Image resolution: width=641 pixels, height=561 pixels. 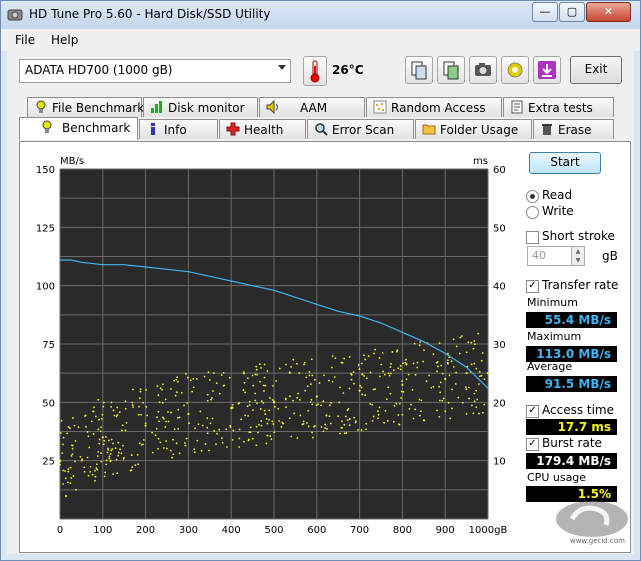 What do you see at coordinates (473, 129) in the screenshot?
I see `tab-folder-usage: Folder Usage` at bounding box center [473, 129].